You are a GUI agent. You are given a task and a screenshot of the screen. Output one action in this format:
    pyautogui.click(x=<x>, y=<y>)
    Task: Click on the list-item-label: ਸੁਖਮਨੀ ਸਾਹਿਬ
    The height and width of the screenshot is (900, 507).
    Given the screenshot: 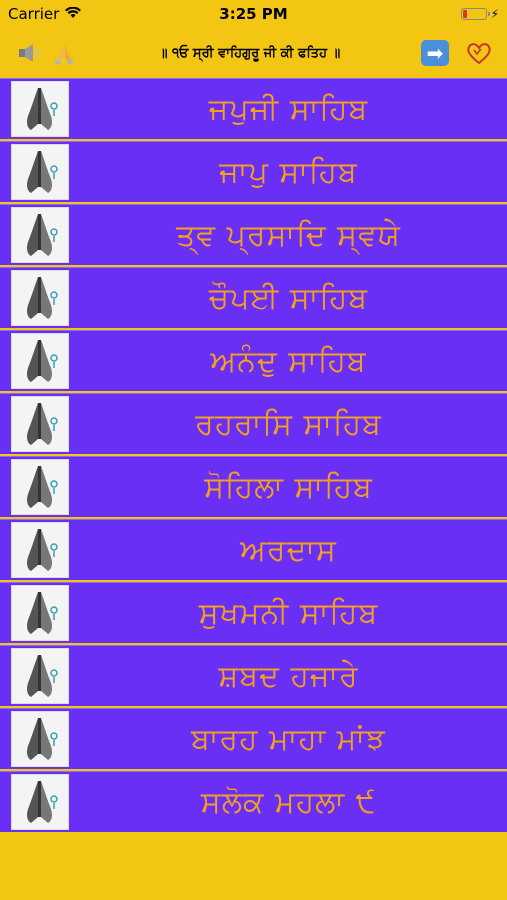 What is the action you would take?
    pyautogui.click(x=288, y=613)
    